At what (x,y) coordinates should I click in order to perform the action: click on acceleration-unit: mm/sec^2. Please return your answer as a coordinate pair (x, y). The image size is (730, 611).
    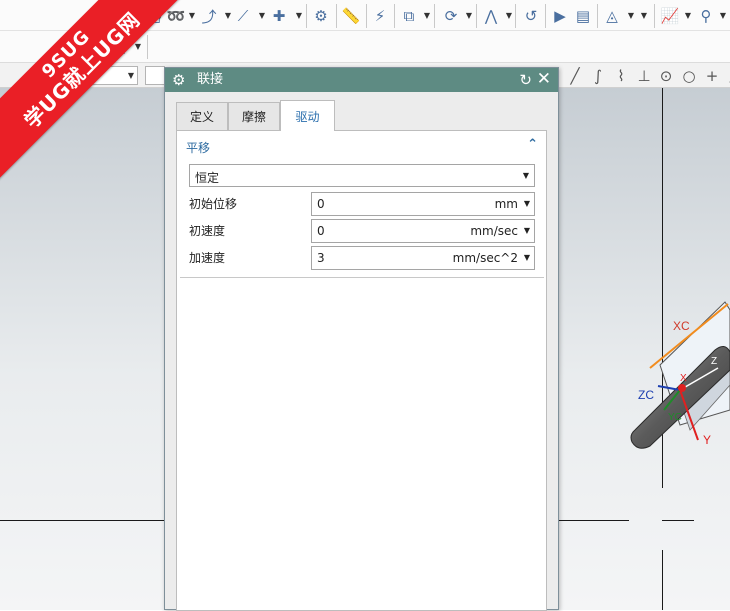
    Looking at the image, I should click on (485, 258).